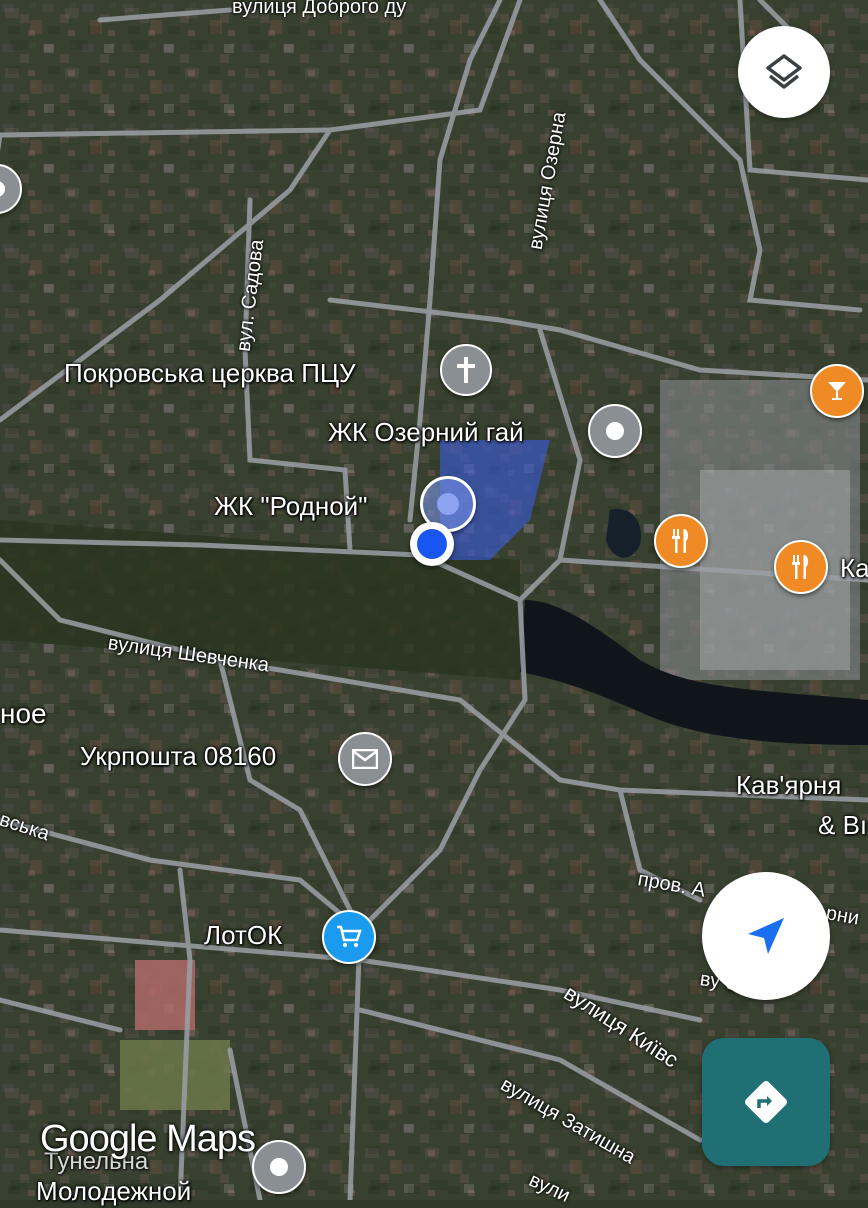 The height and width of the screenshot is (1208, 868). I want to click on place-label-ukrposhta: Укрпошта 08160, so click(178, 756).